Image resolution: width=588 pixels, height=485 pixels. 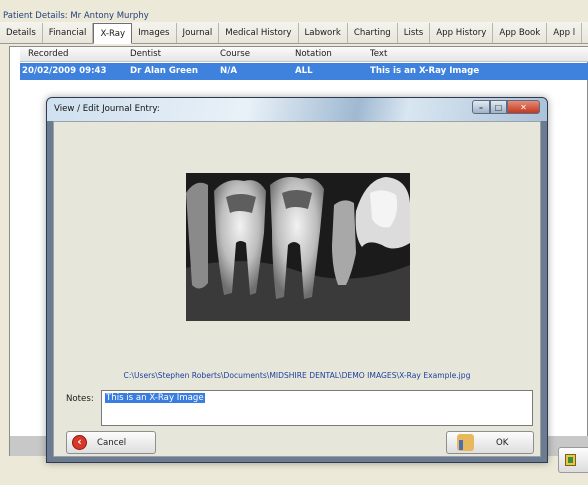 I want to click on column-header-dentist: Dentist, so click(x=145, y=54).